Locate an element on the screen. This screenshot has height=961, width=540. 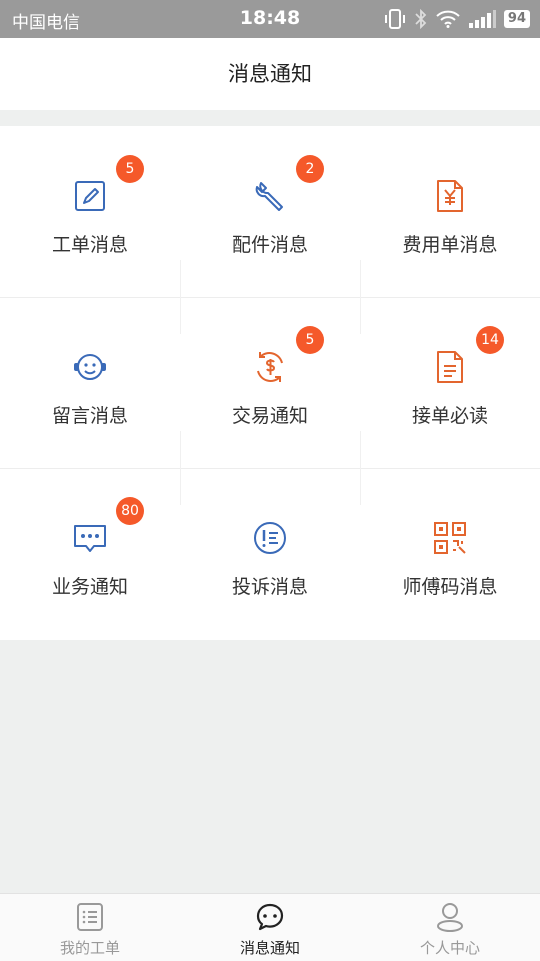
divider is located at coordinates (270, 118).